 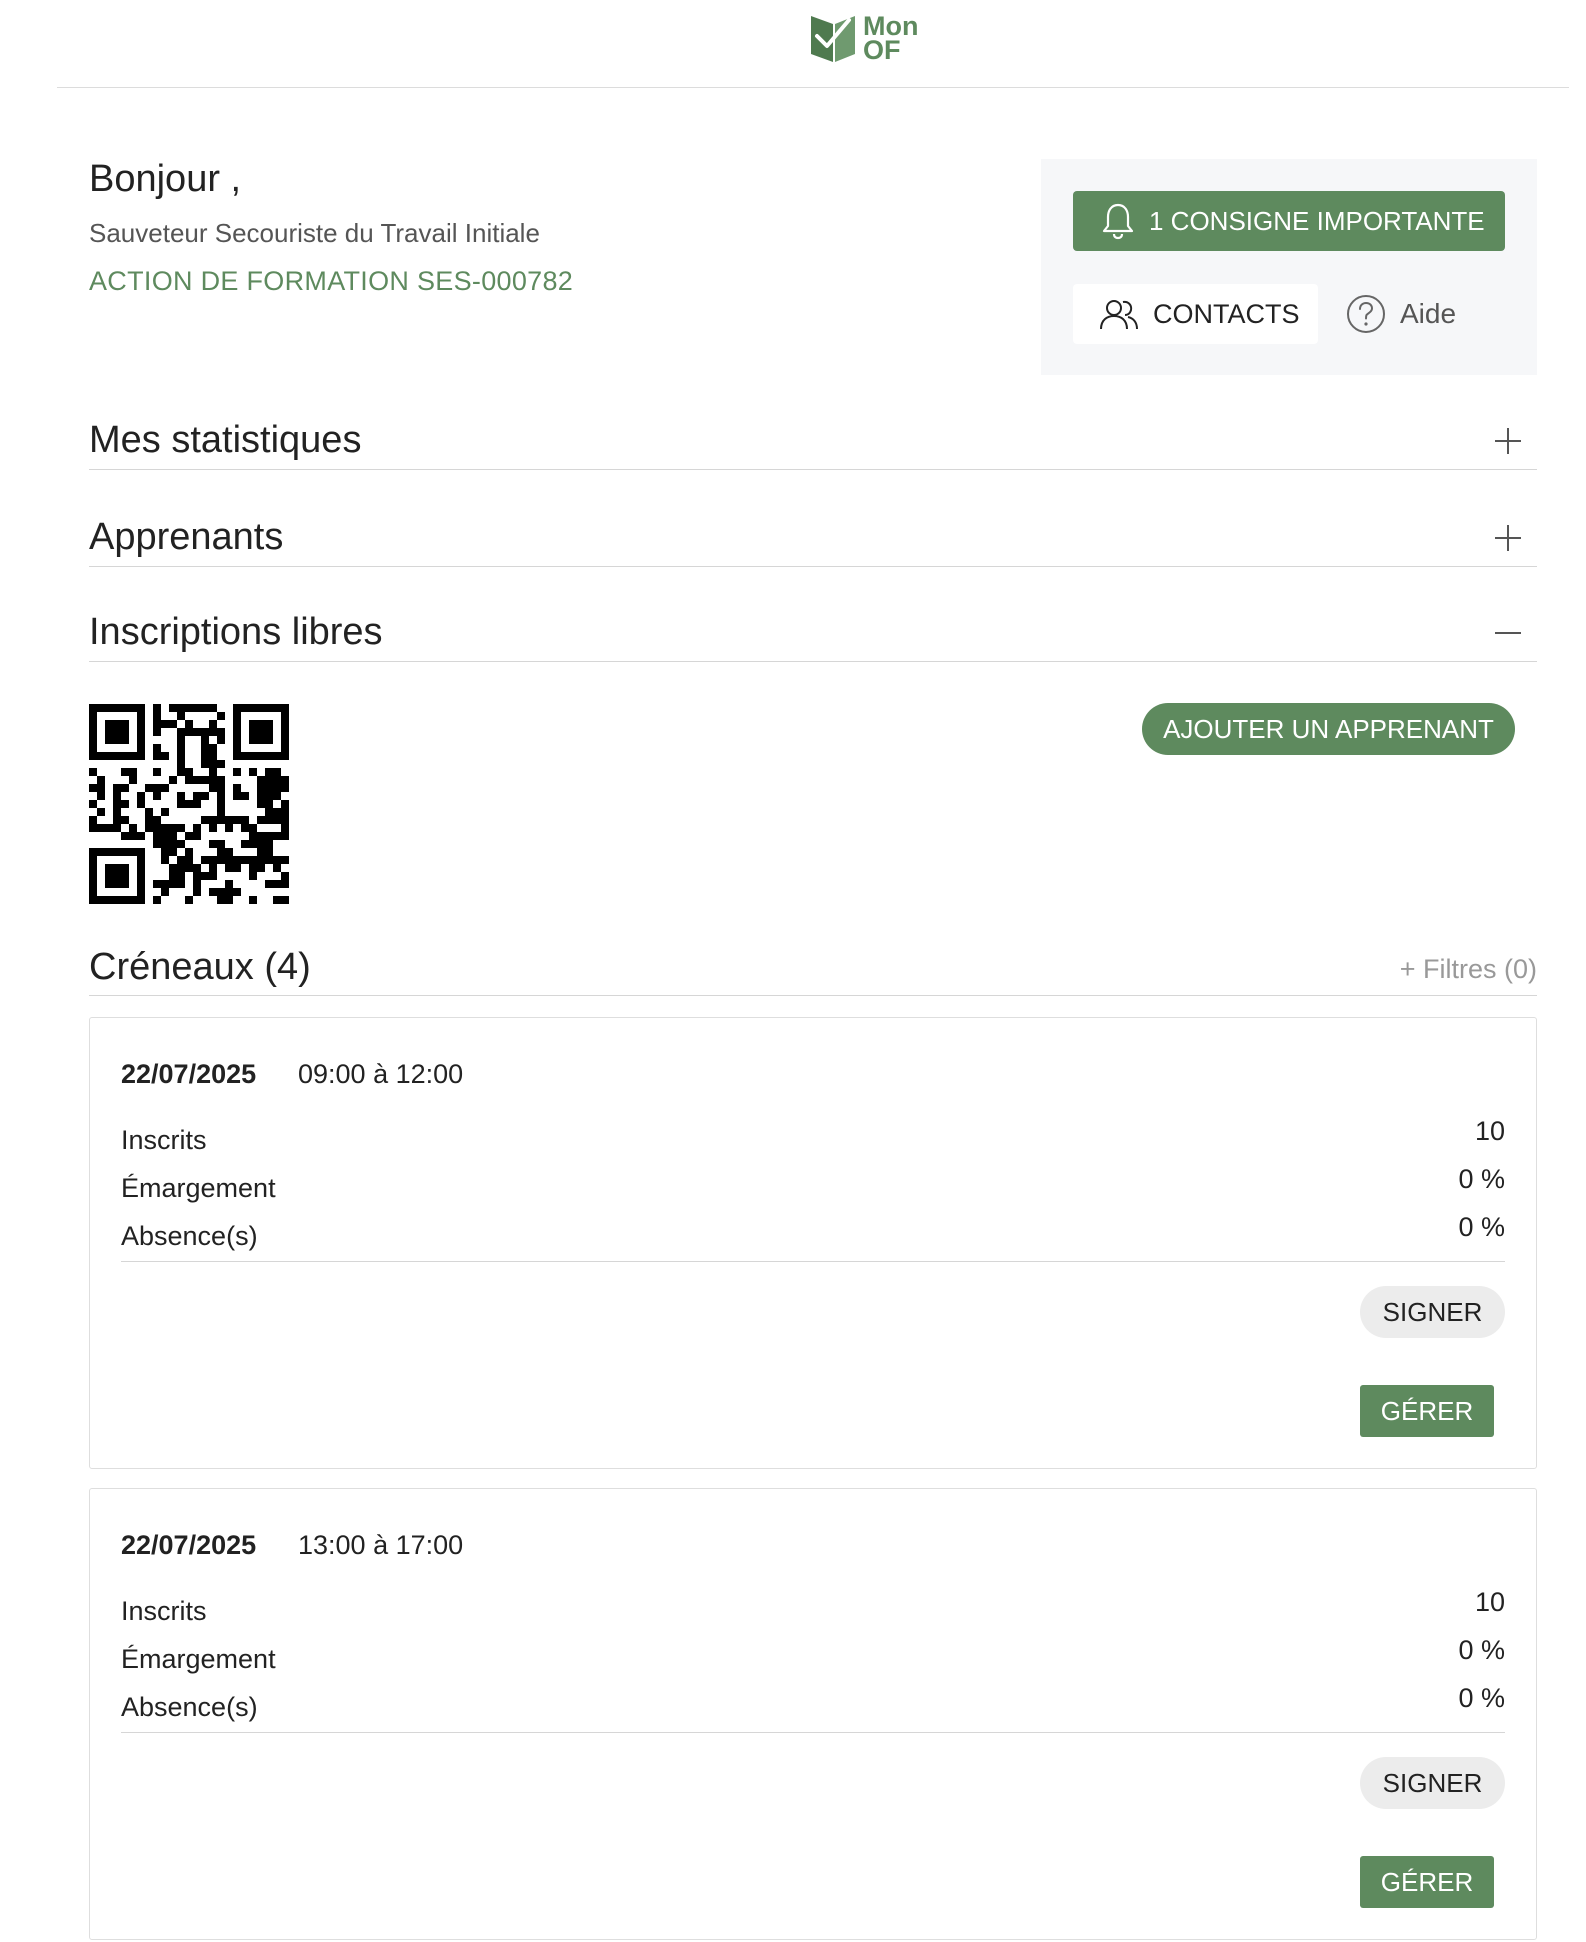 I want to click on greeting: Bonjour ,, so click(x=165, y=179).